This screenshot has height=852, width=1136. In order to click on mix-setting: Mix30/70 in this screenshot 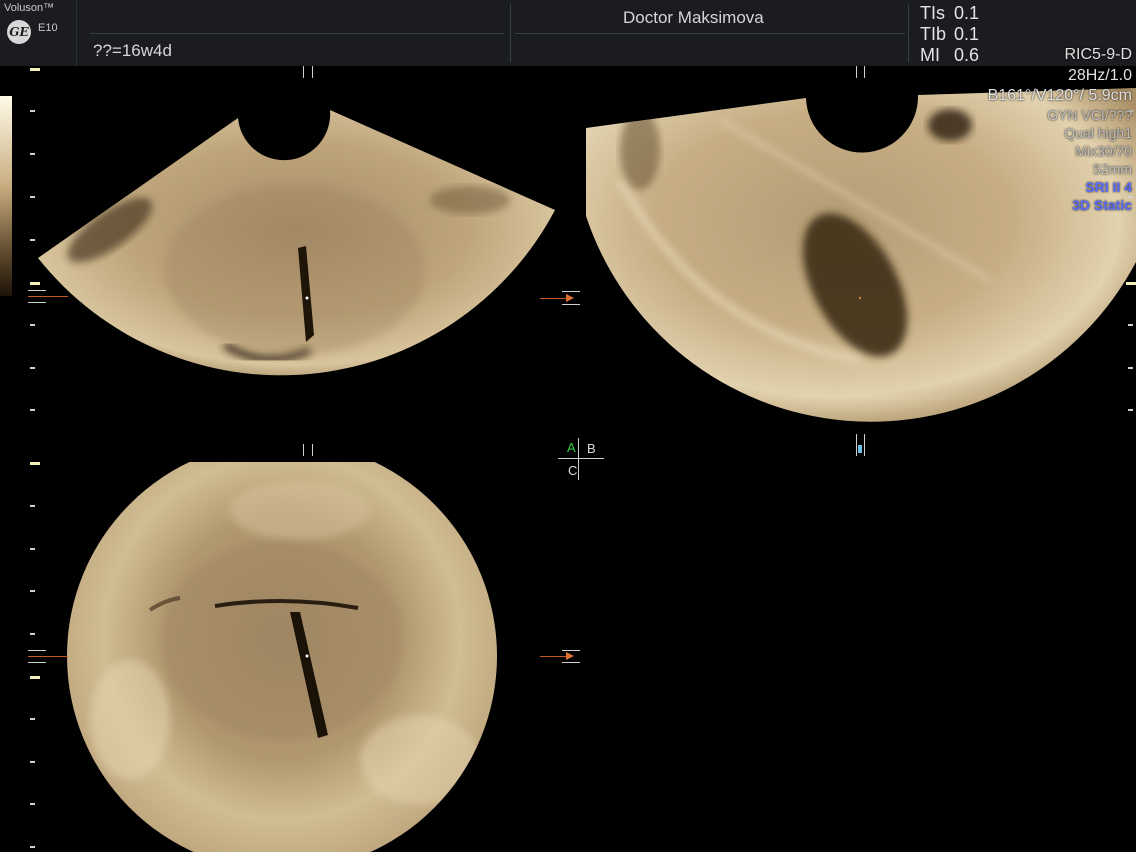, I will do `click(1103, 151)`.